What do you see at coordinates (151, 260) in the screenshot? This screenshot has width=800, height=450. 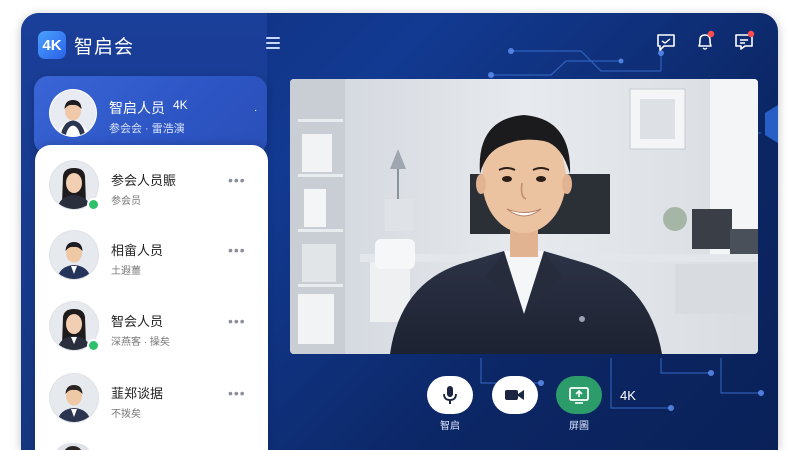 I see `list-item: 相畲人员 土遐薑 •••` at bounding box center [151, 260].